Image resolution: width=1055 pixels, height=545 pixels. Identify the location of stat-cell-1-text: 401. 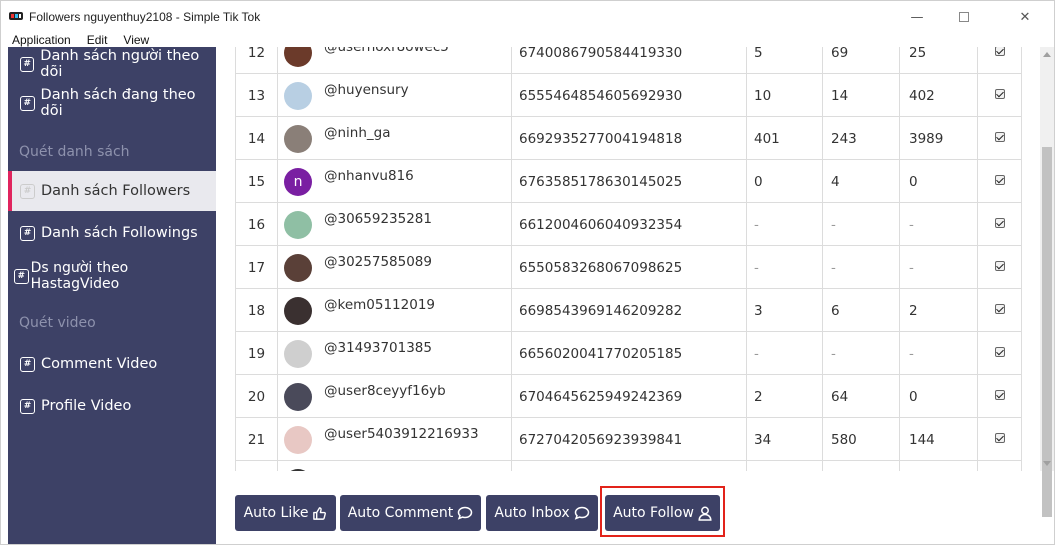
(767, 138).